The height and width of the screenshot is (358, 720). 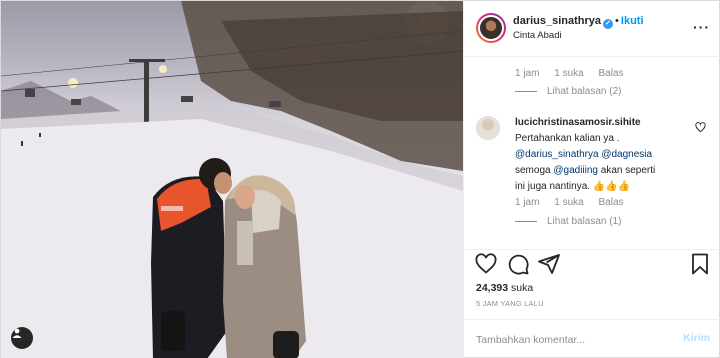 What do you see at coordinates (510, 303) in the screenshot?
I see `post-timestamp: 5 JAM YANG LALU` at bounding box center [510, 303].